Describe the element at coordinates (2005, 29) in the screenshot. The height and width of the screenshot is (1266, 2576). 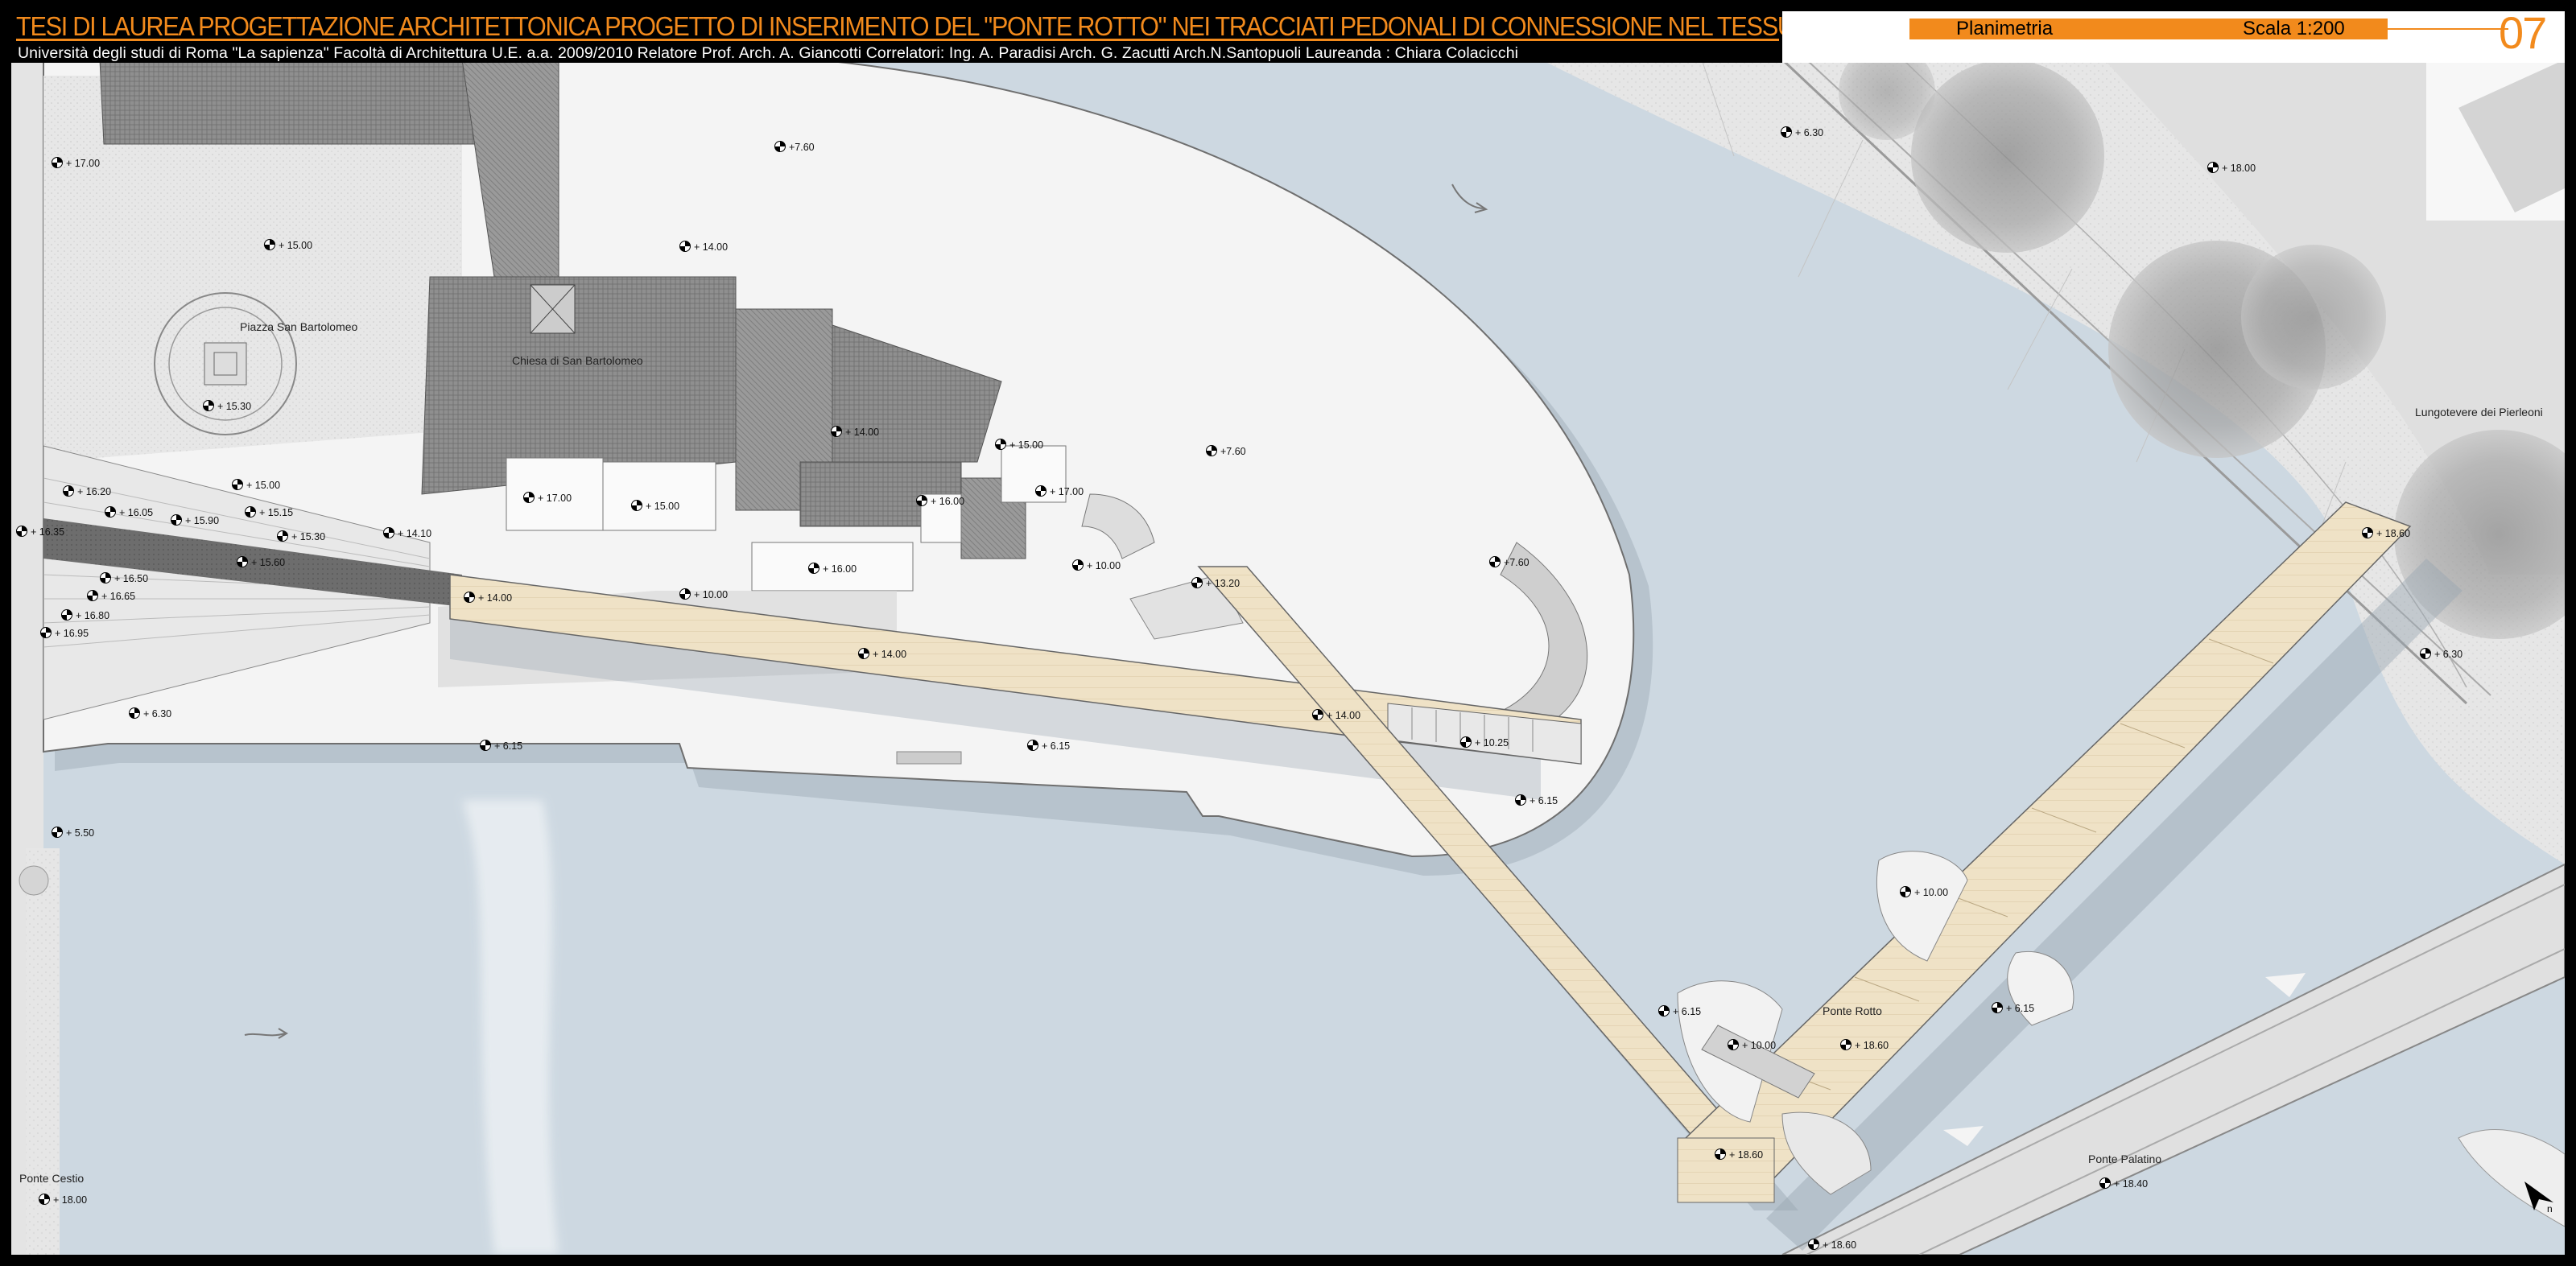
I see `sheet-name: Planimetria` at that location.